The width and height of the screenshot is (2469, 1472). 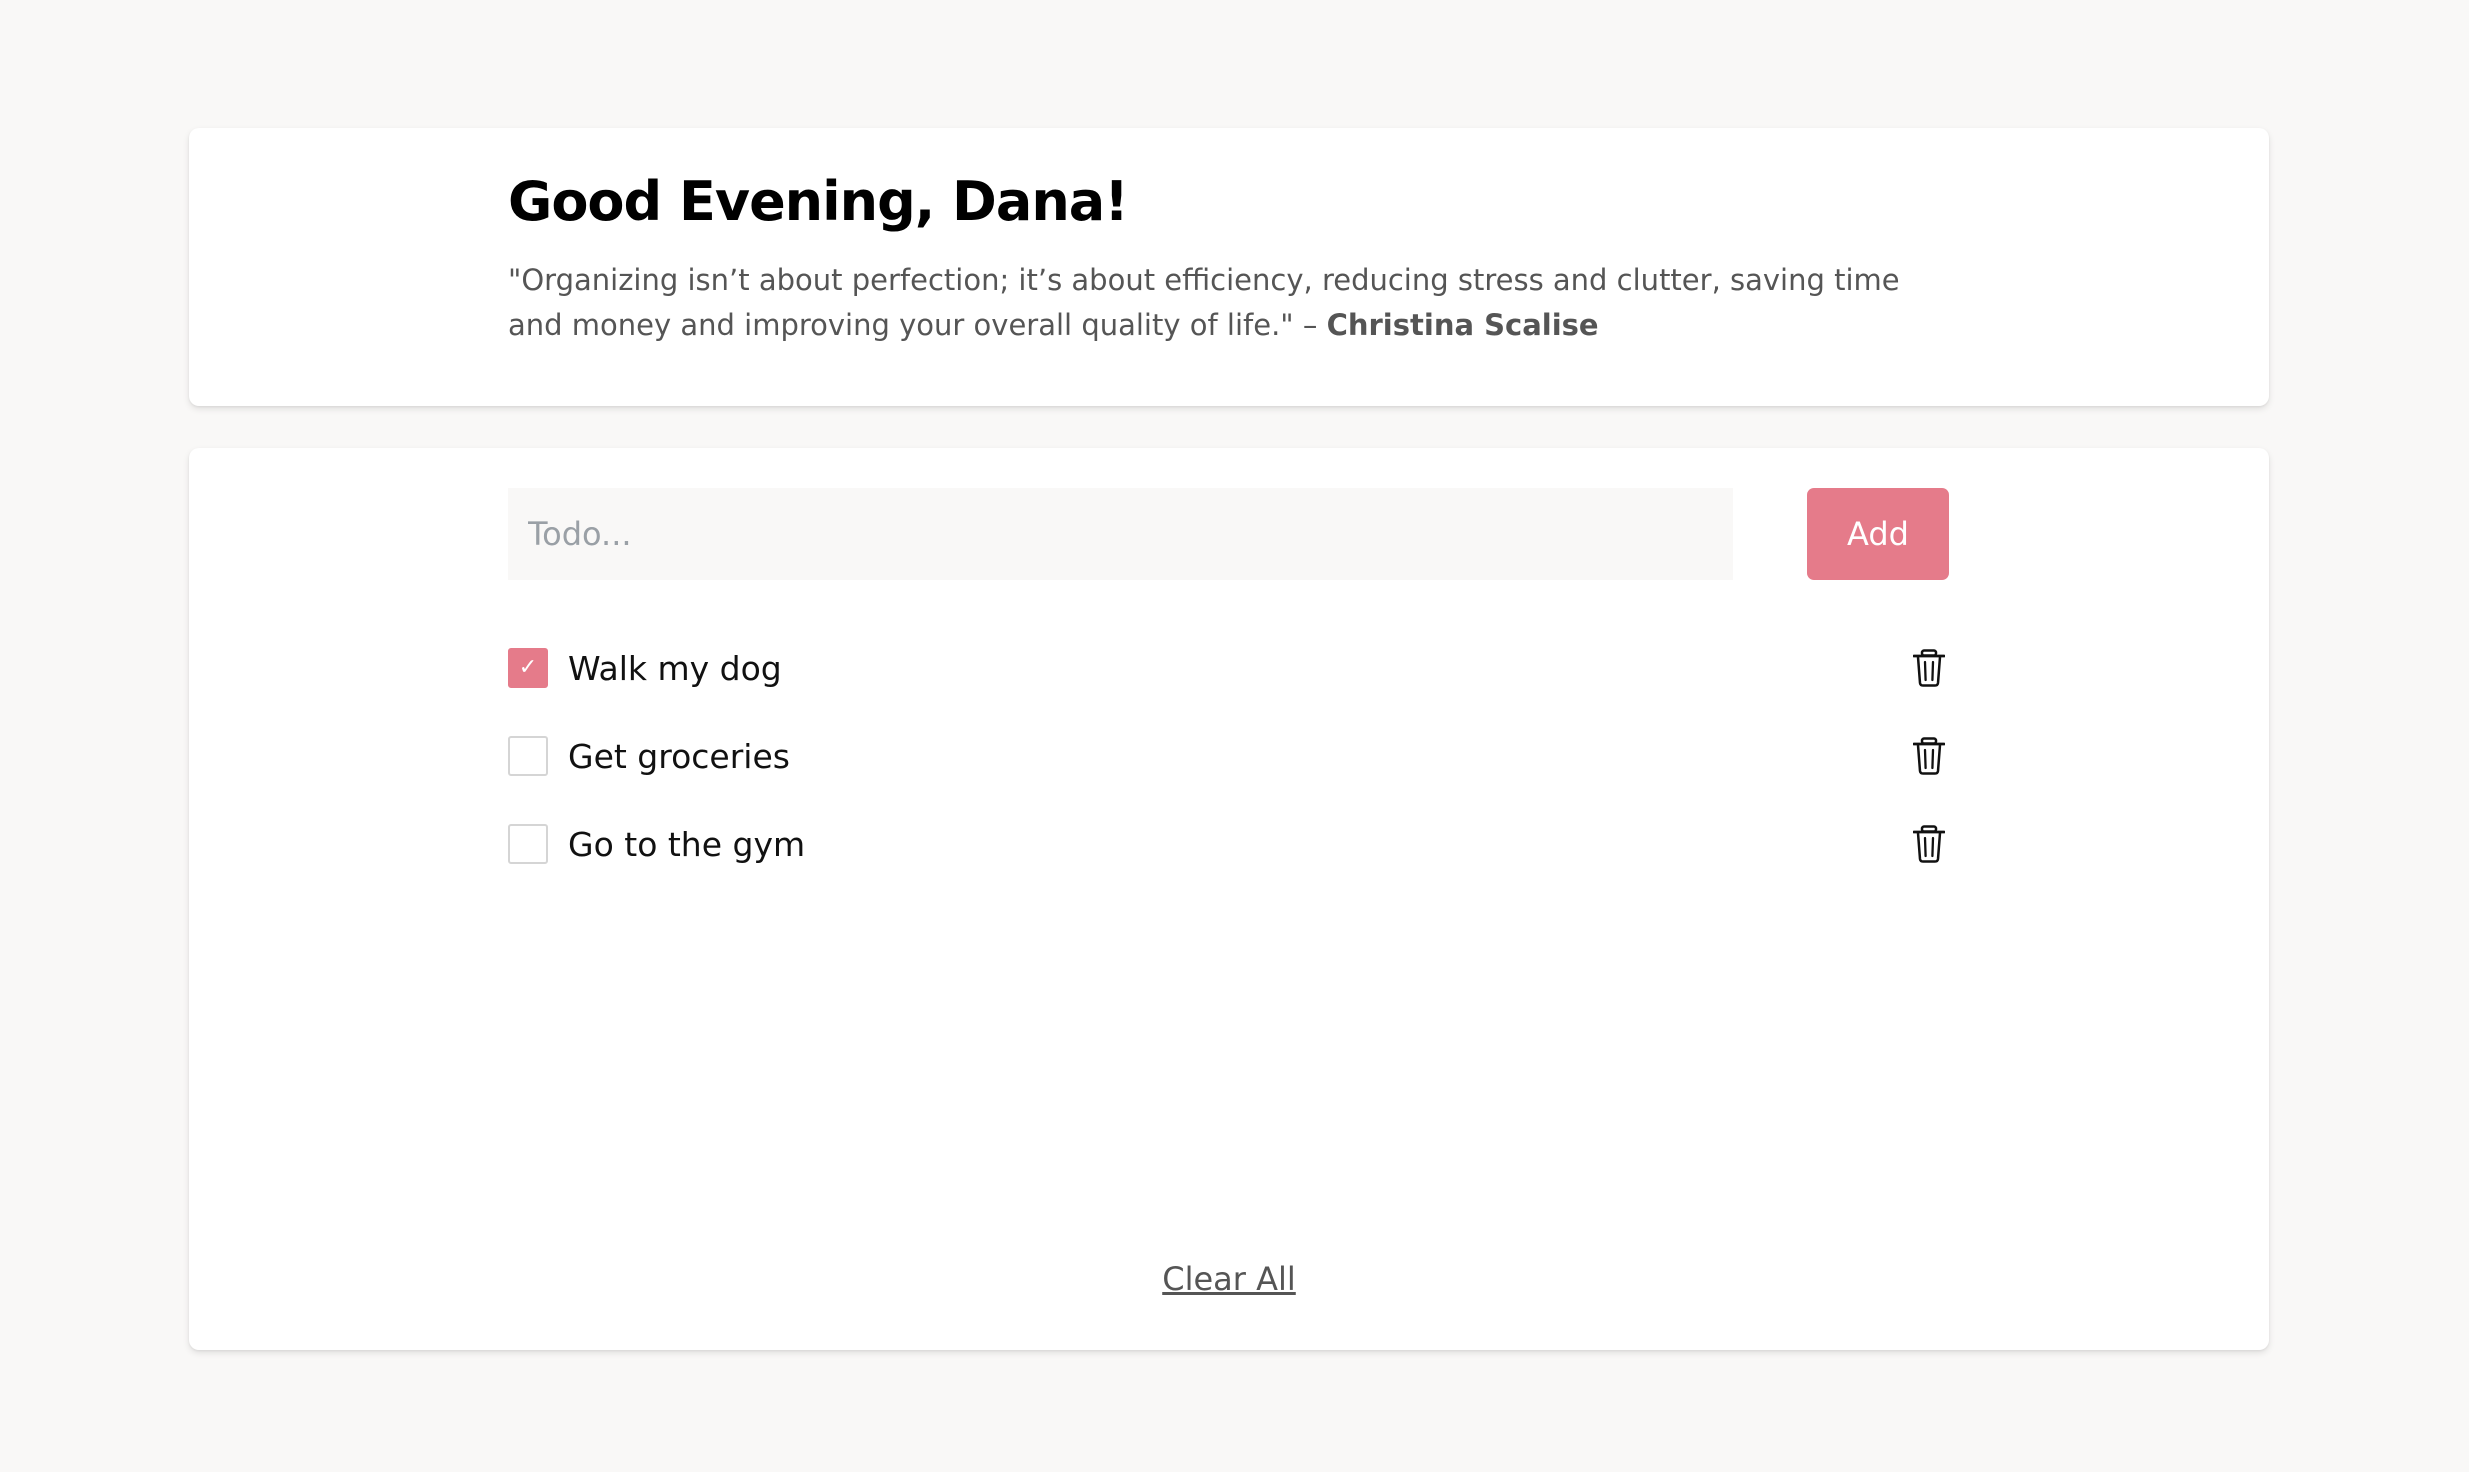 I want to click on checkmark-icon: ✓, so click(x=528, y=667).